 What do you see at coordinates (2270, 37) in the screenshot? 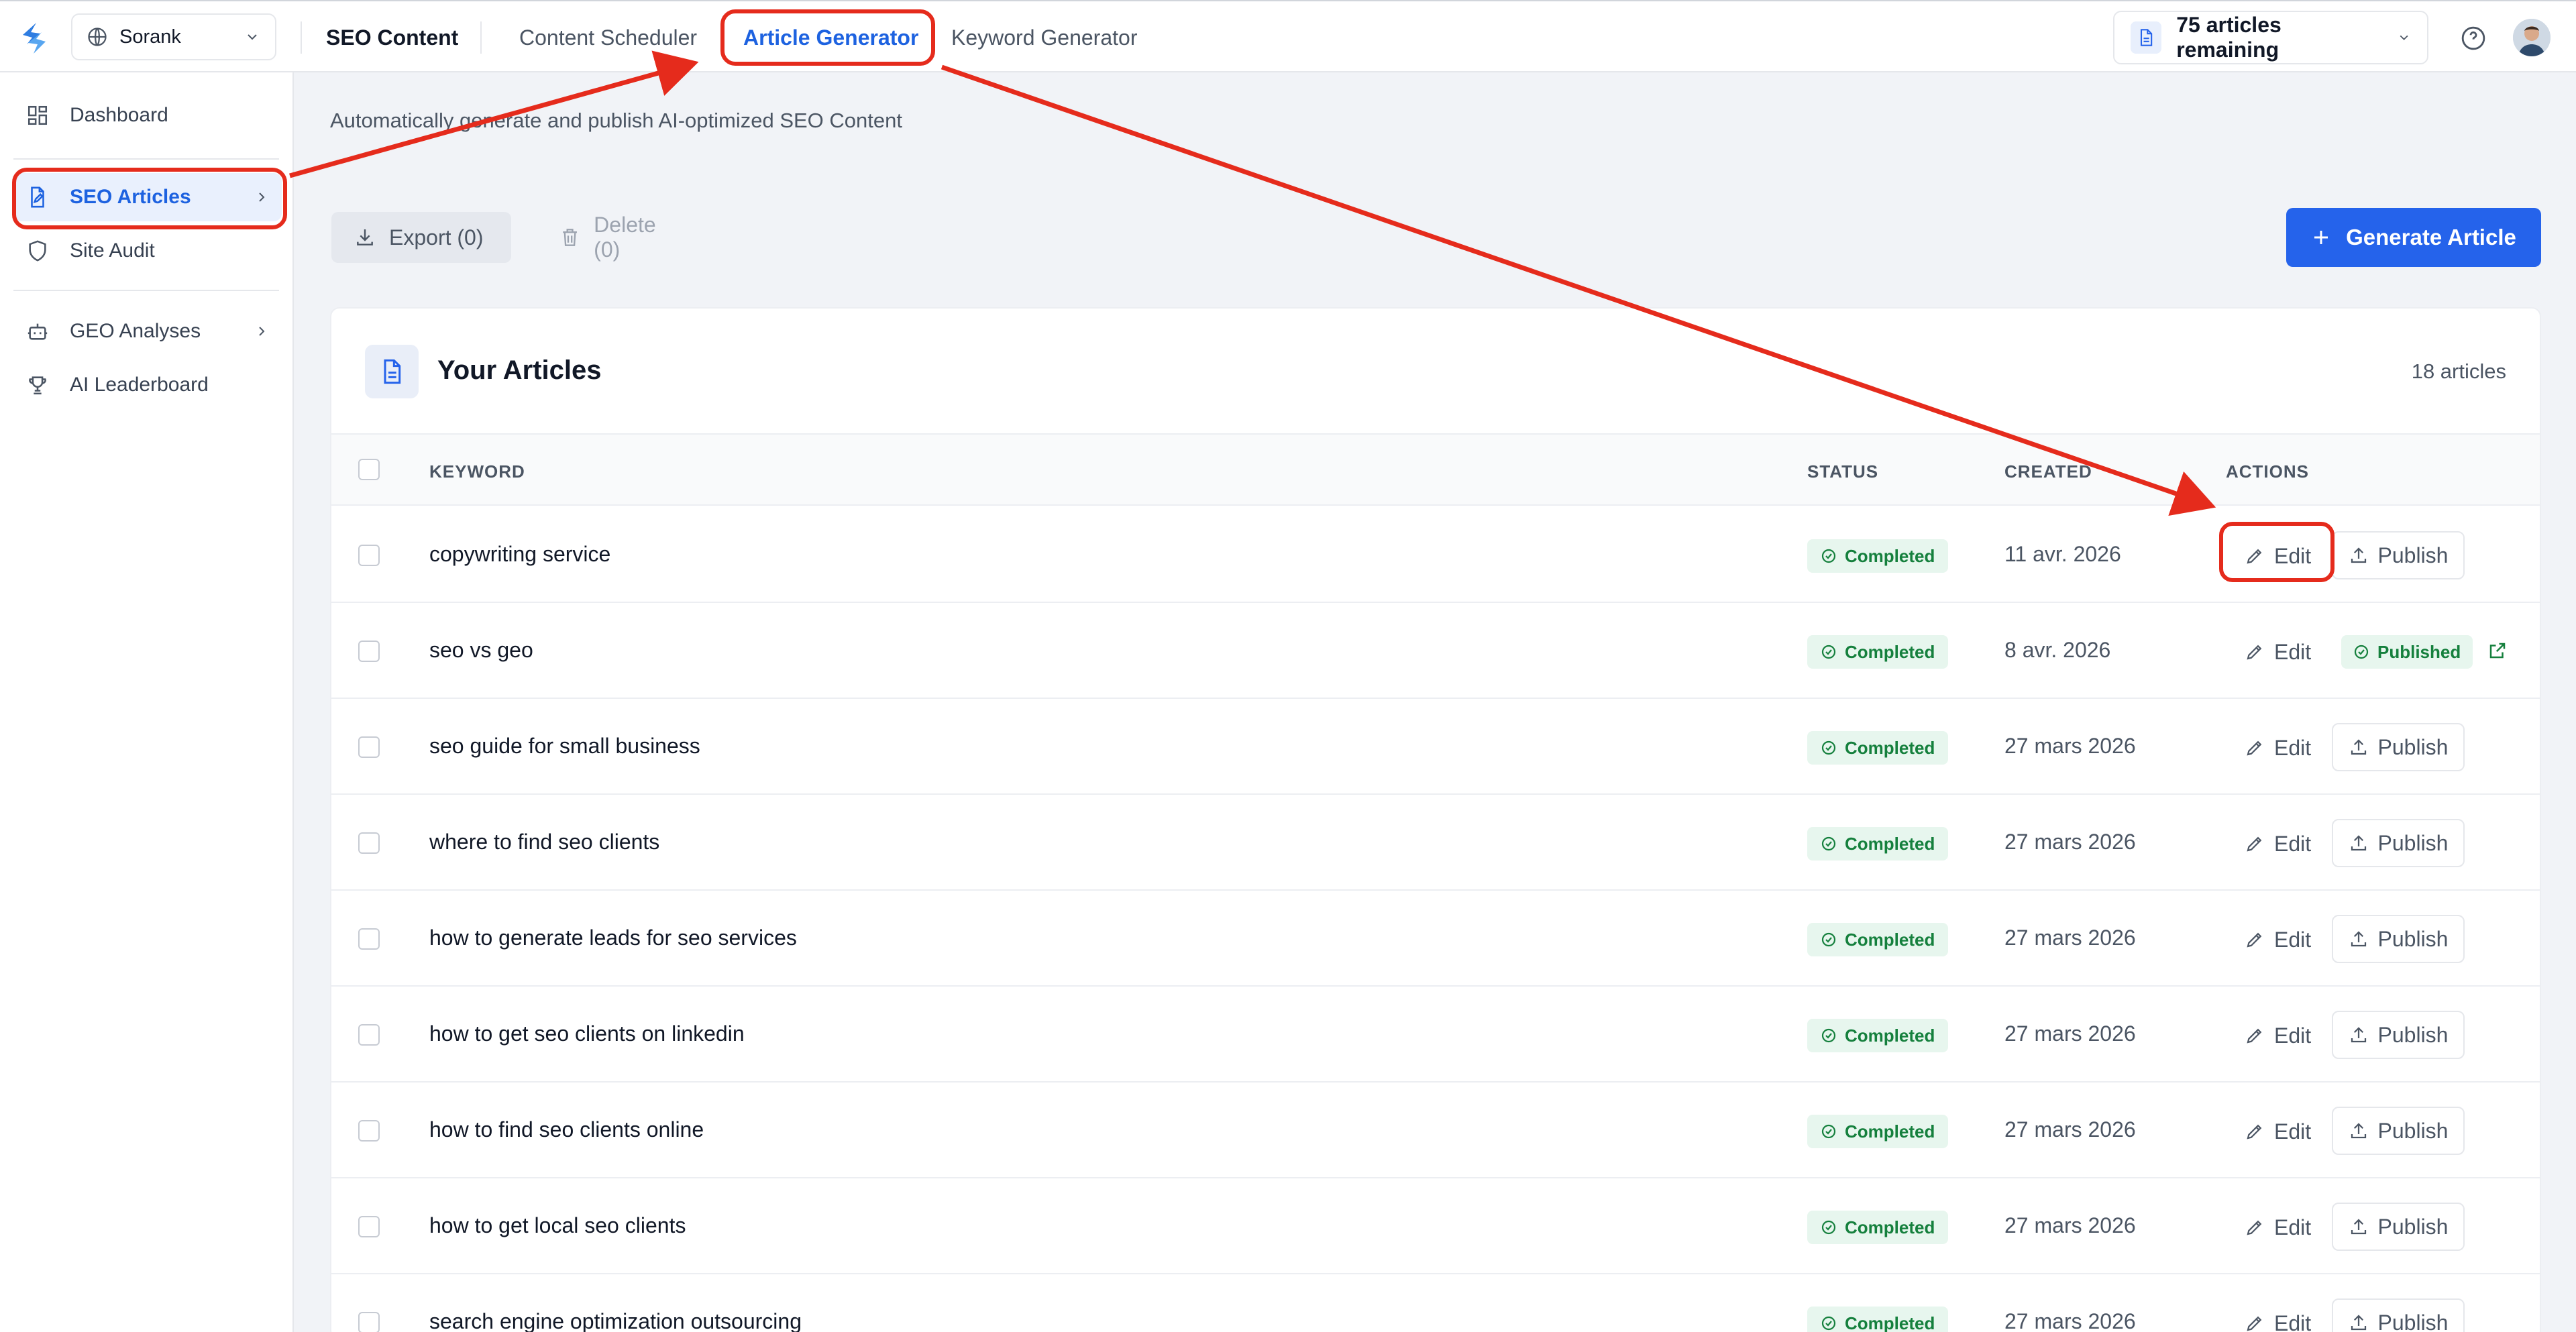
I see `articles-remaining-button: 75 articles remaining` at bounding box center [2270, 37].